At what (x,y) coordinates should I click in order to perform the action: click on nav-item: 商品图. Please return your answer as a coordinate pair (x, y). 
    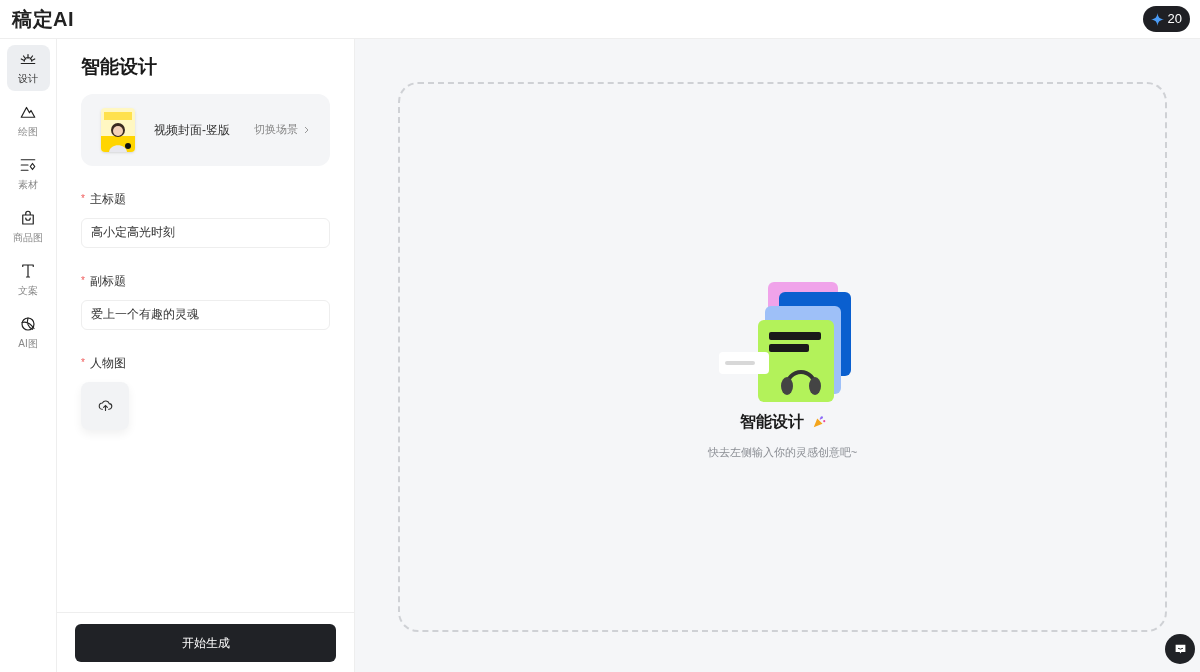
    Looking at the image, I should click on (28, 227).